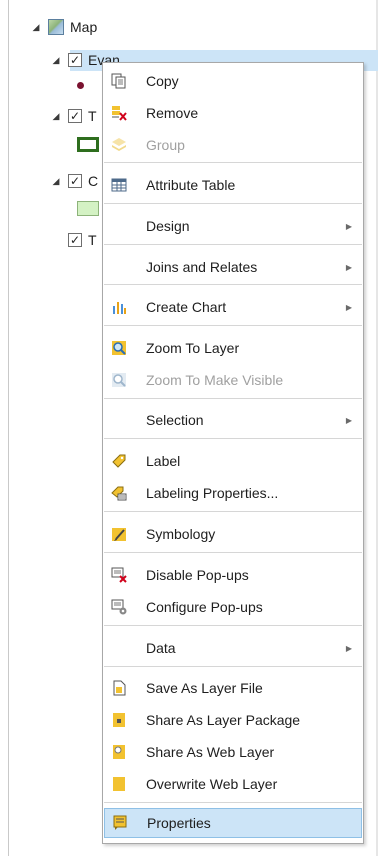 The image size is (378, 856). I want to click on layer-file-icon, so click(119, 688).